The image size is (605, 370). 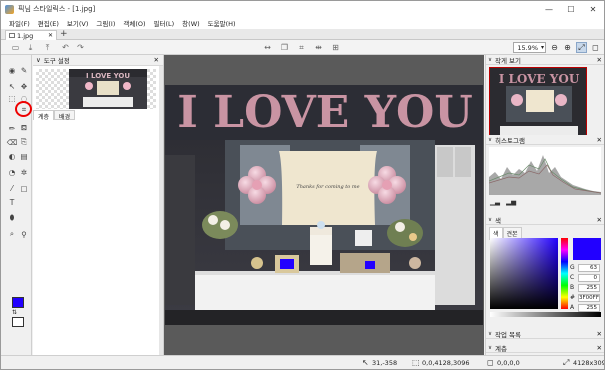 I want to click on download-icon: ⤓, so click(x=30, y=47).